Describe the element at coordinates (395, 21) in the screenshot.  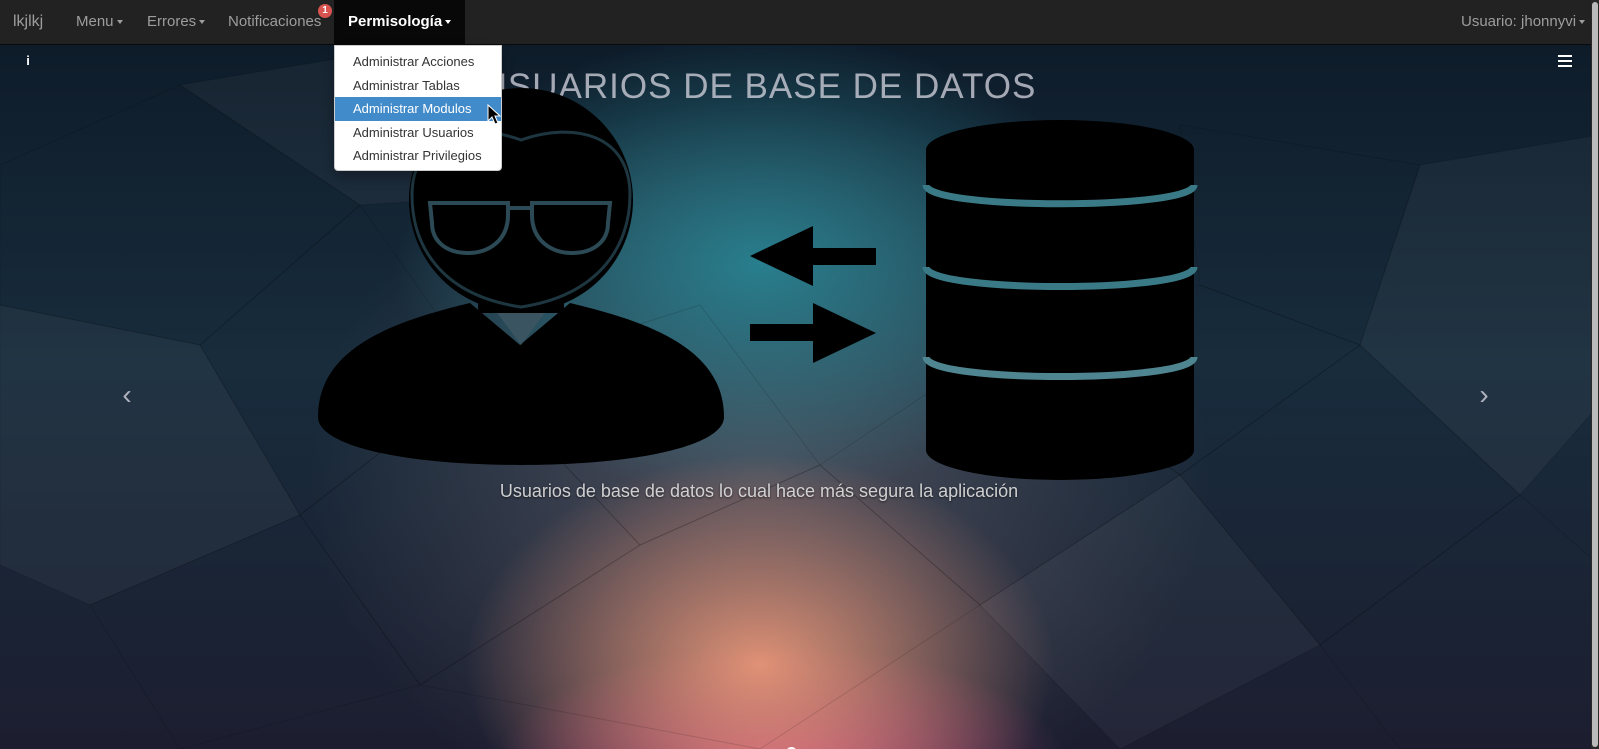
I see `permisologia-label: Permisología` at that location.